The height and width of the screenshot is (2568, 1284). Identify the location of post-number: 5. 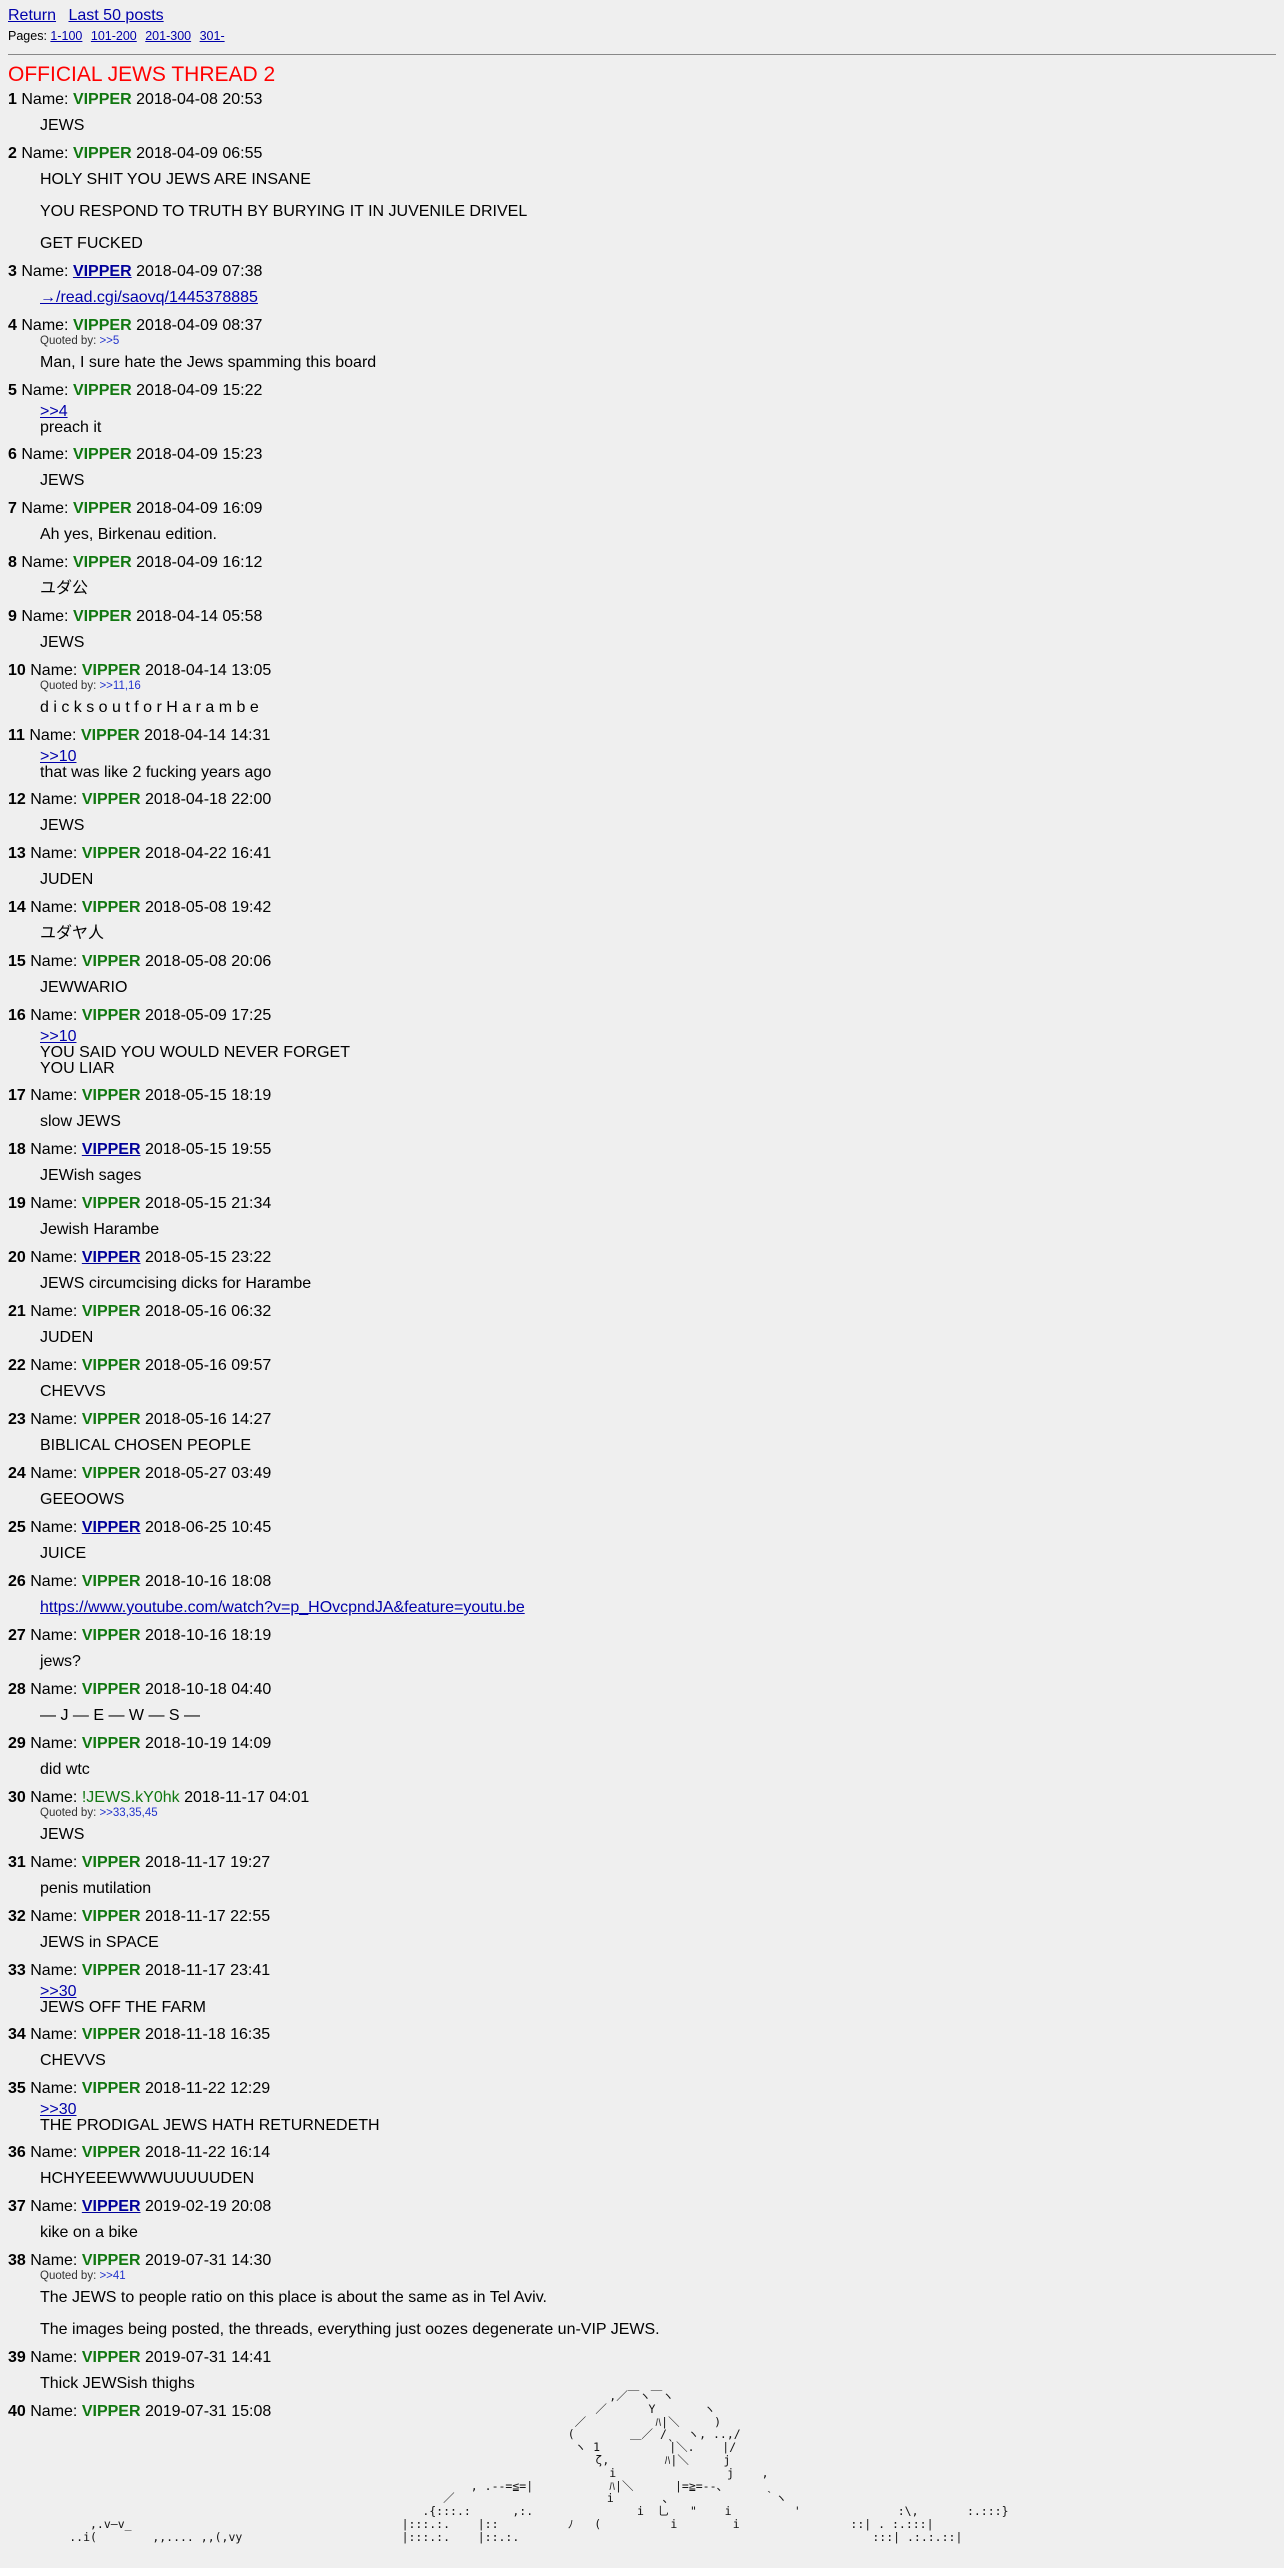
(12, 390).